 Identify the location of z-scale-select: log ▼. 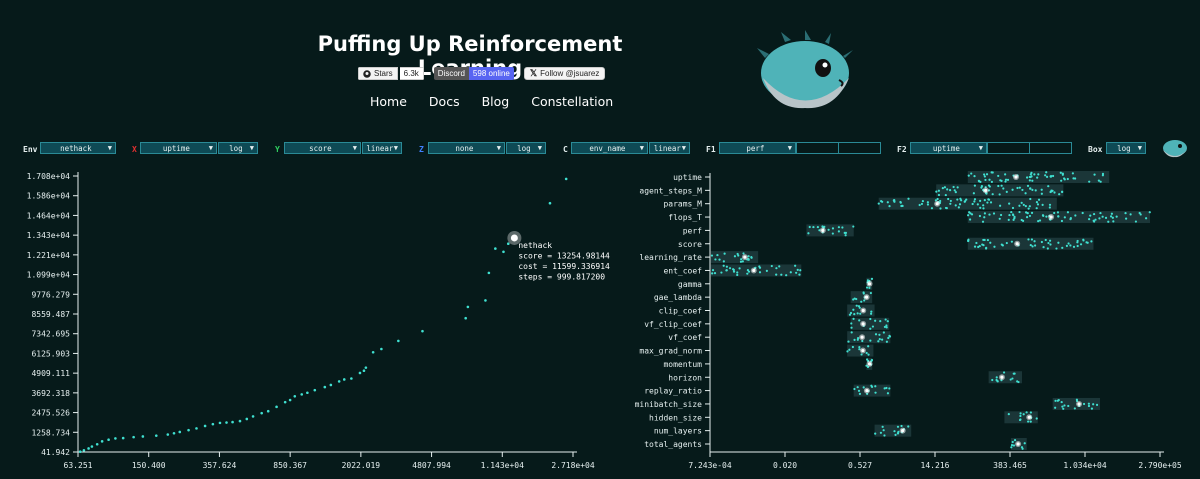
(526, 148).